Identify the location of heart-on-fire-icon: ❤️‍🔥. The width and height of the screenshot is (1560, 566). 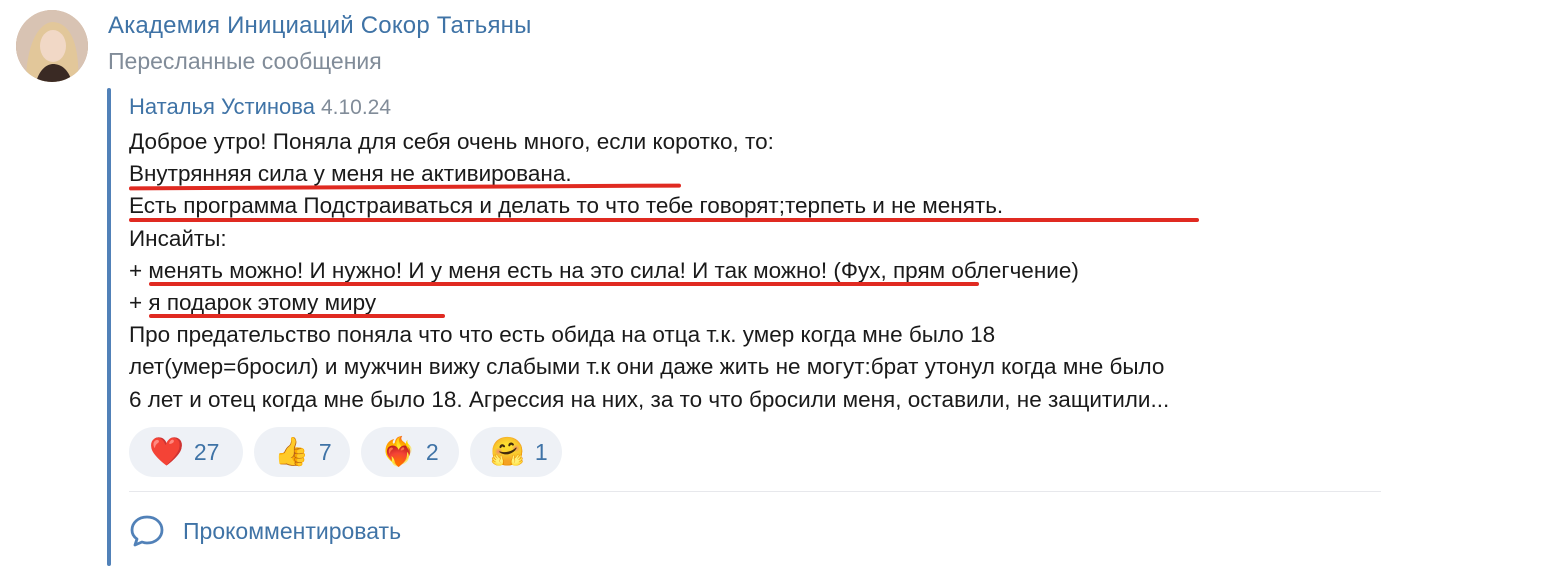
(398, 451).